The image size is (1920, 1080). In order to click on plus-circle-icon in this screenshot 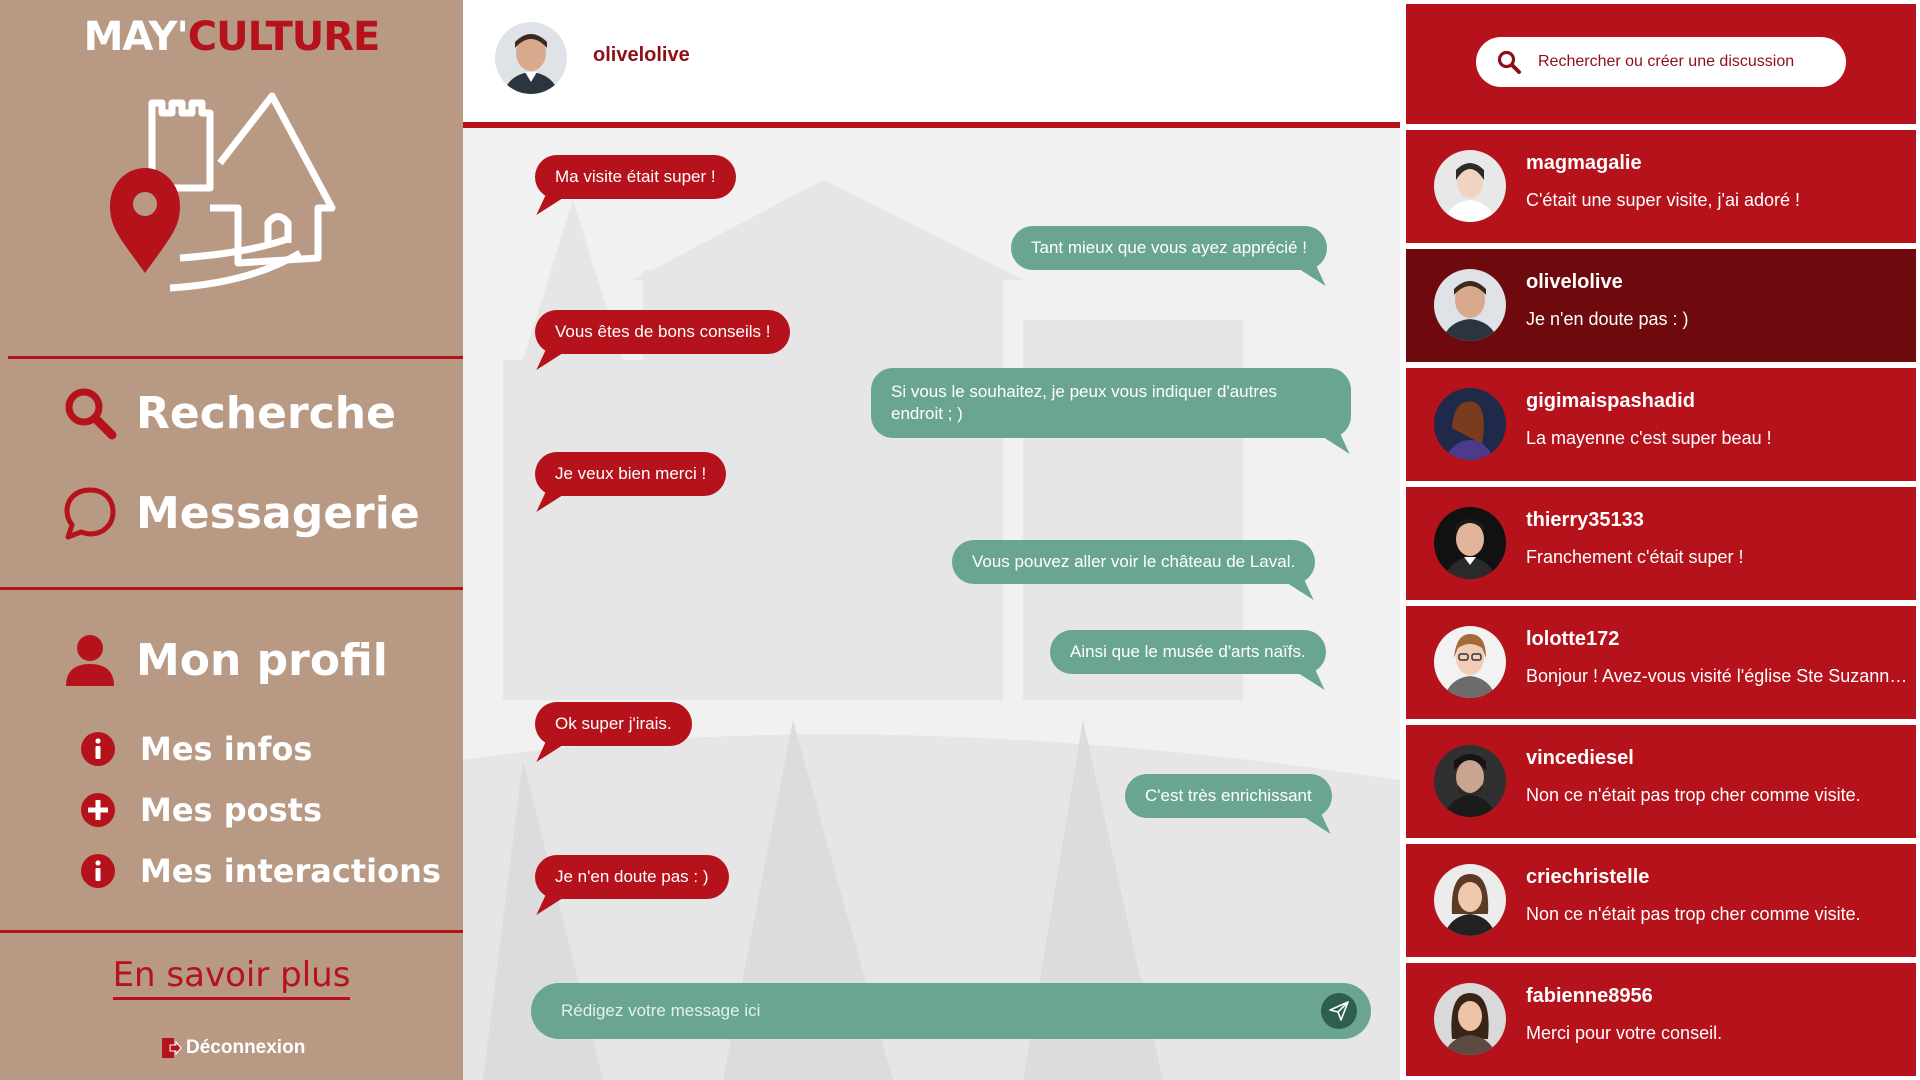, I will do `click(98, 810)`.